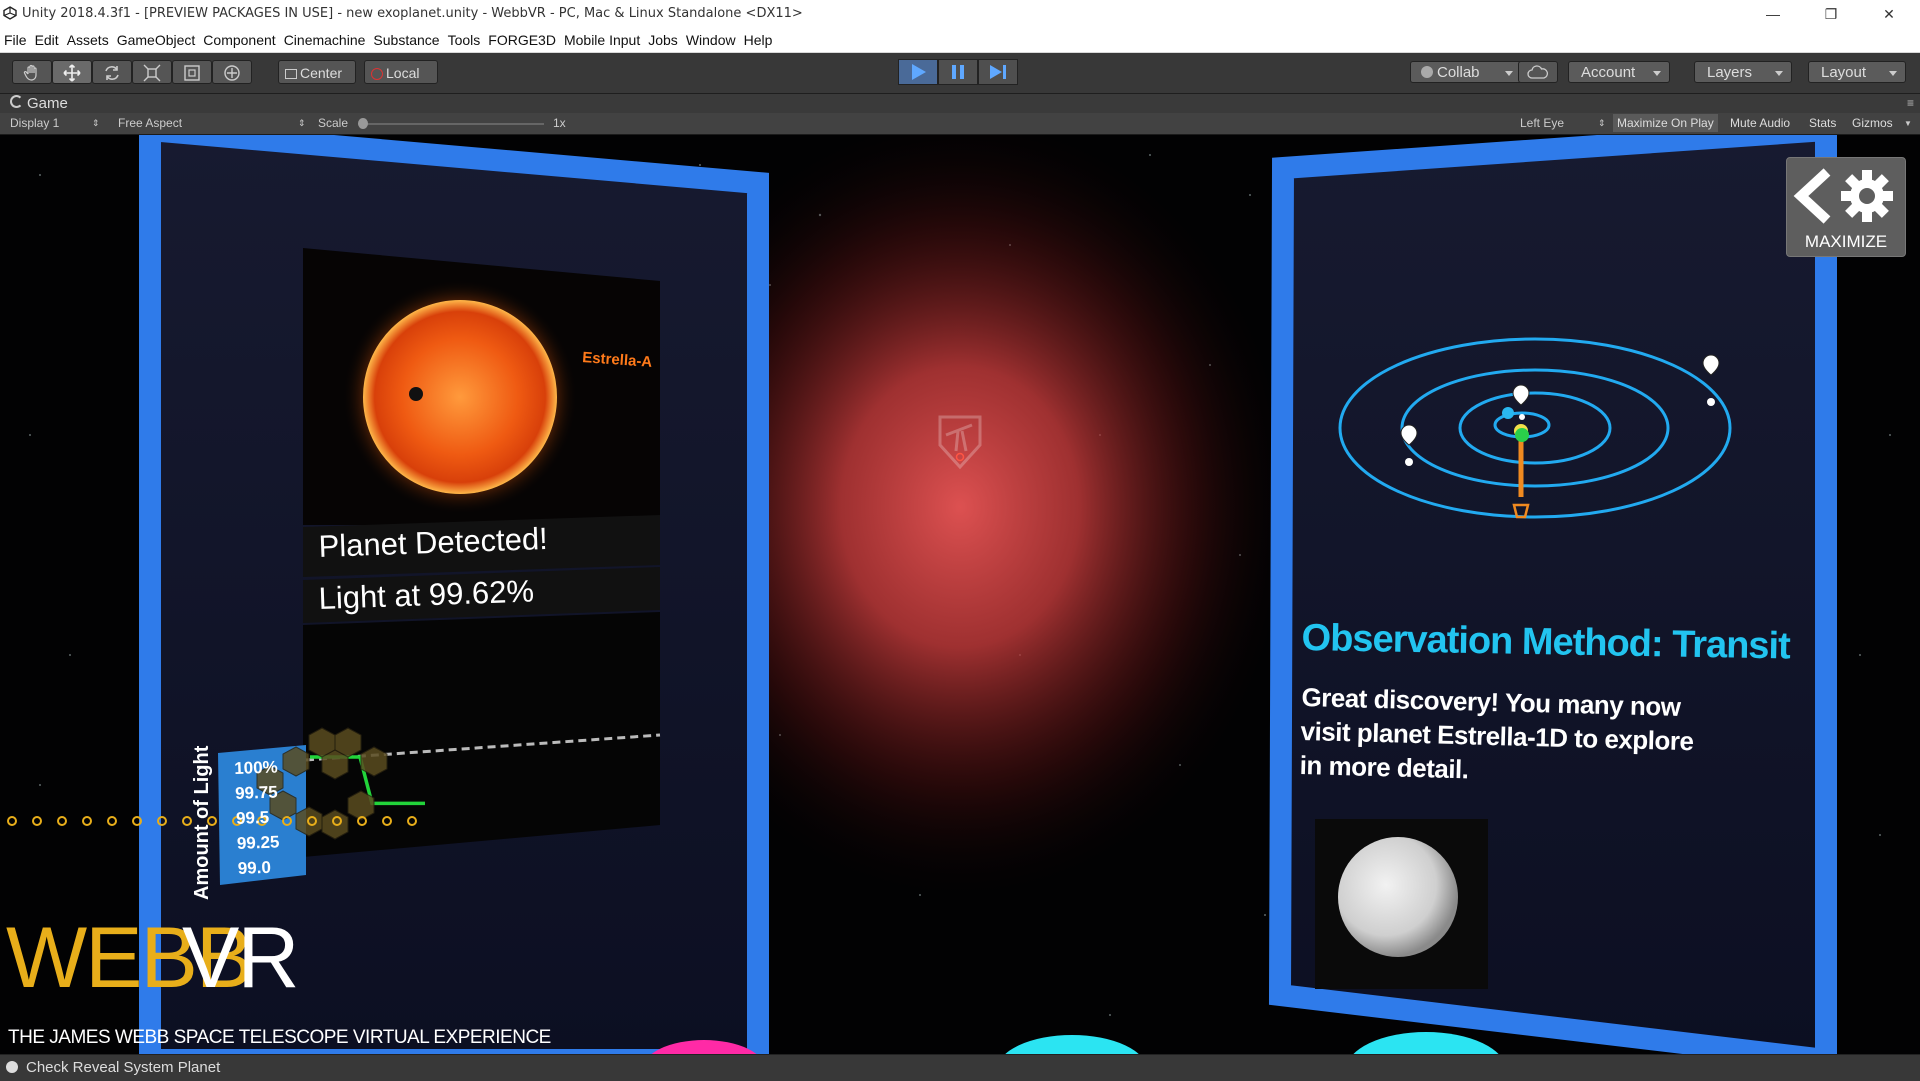 Image resolution: width=1920 pixels, height=1081 pixels. What do you see at coordinates (1542, 123) in the screenshot?
I see `eye-select: Left Eye` at bounding box center [1542, 123].